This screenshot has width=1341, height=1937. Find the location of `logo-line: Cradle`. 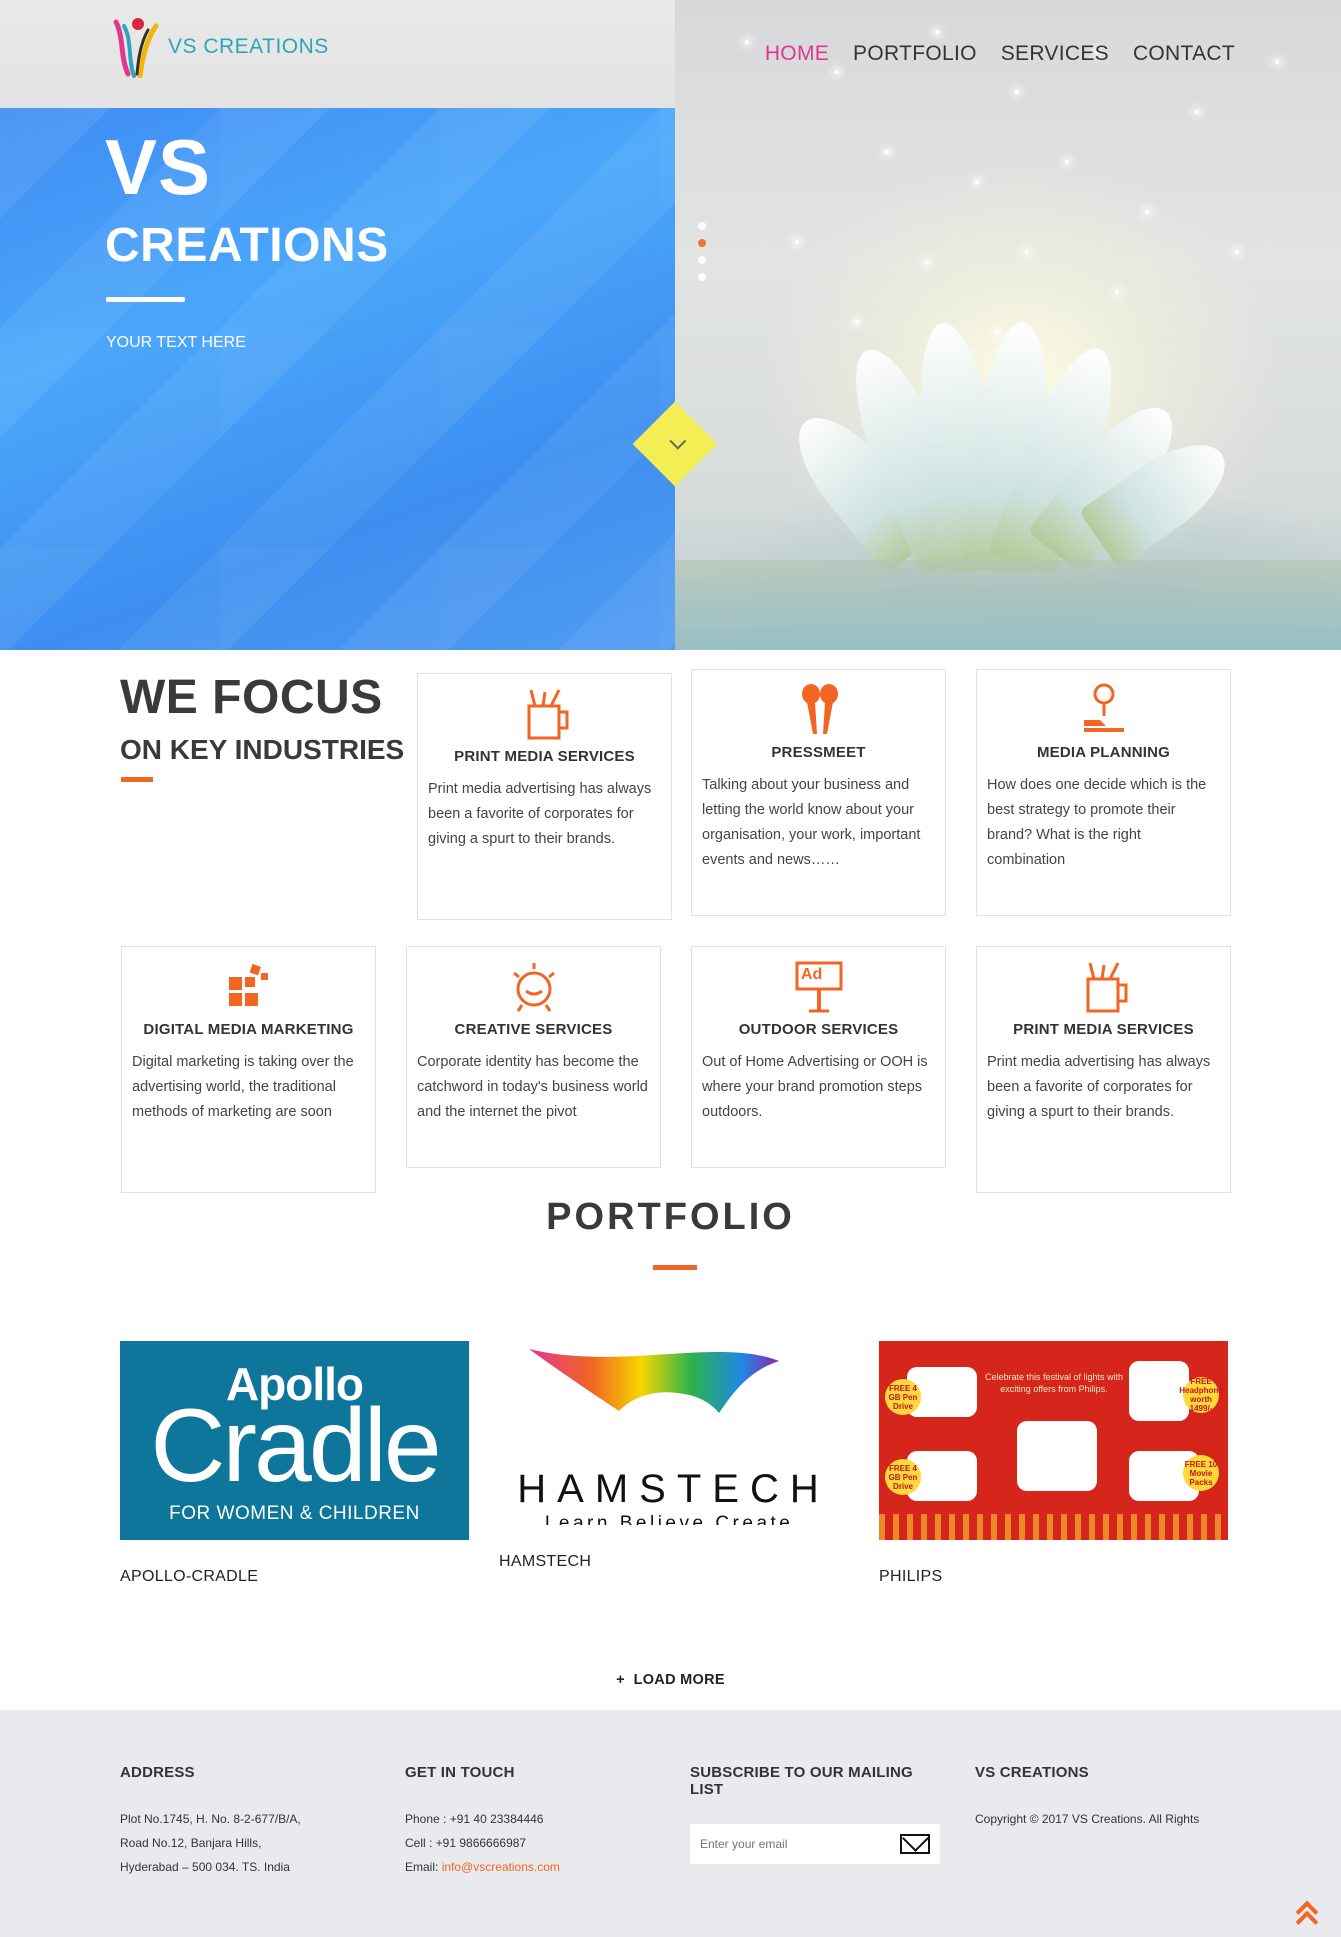

logo-line: Cradle is located at coordinates (295, 1446).